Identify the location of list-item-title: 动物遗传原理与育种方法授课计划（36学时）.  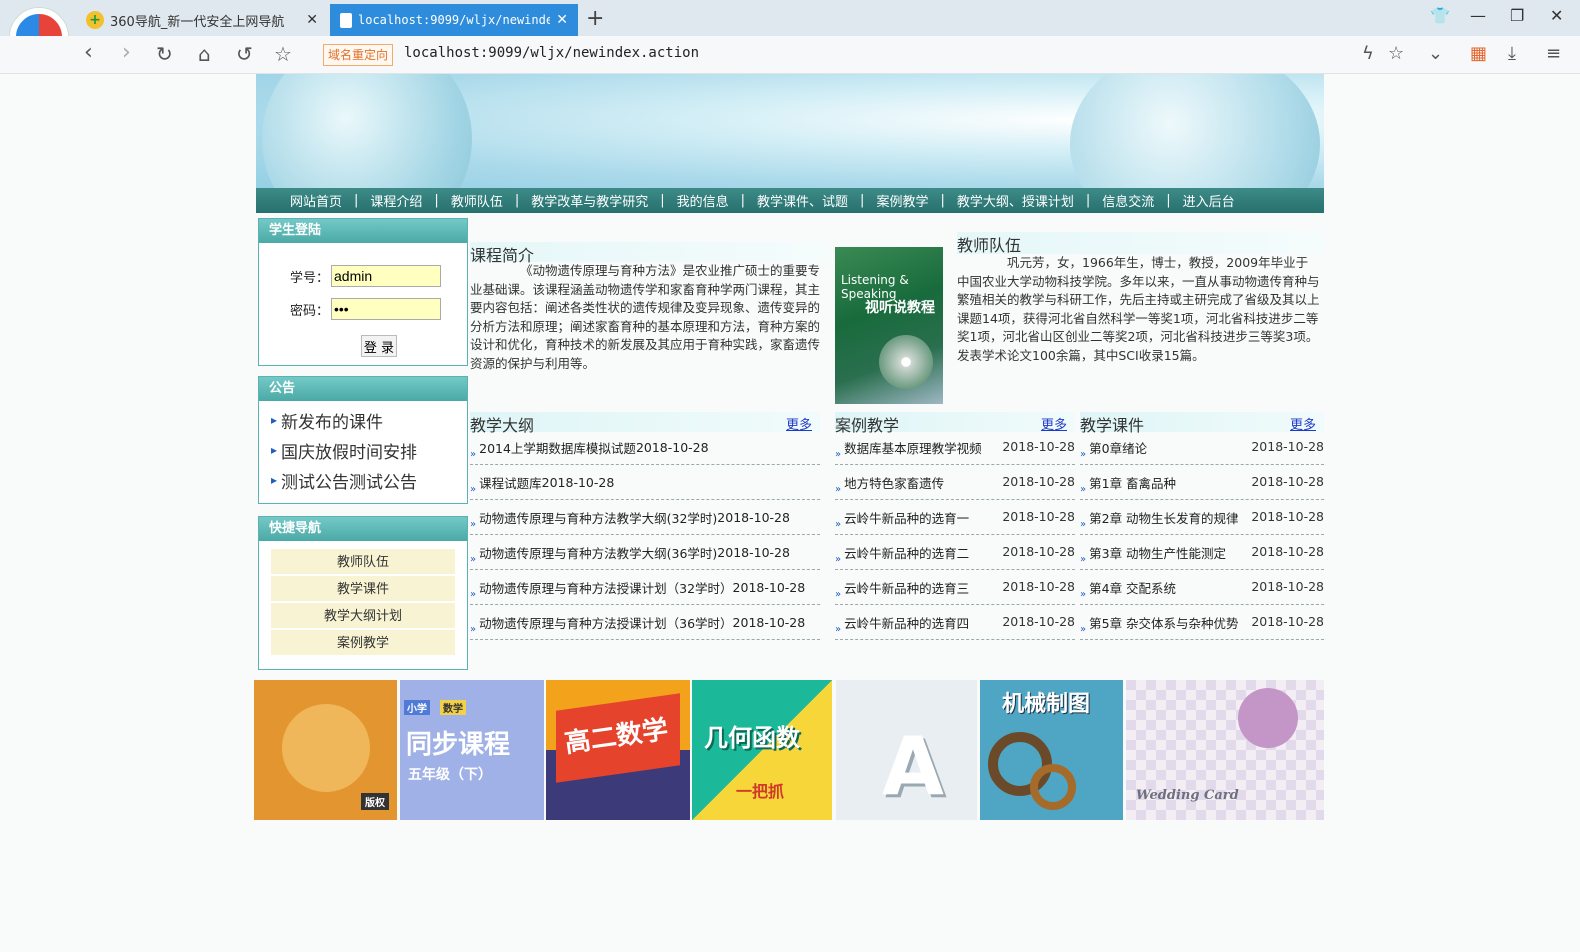
(605, 622).